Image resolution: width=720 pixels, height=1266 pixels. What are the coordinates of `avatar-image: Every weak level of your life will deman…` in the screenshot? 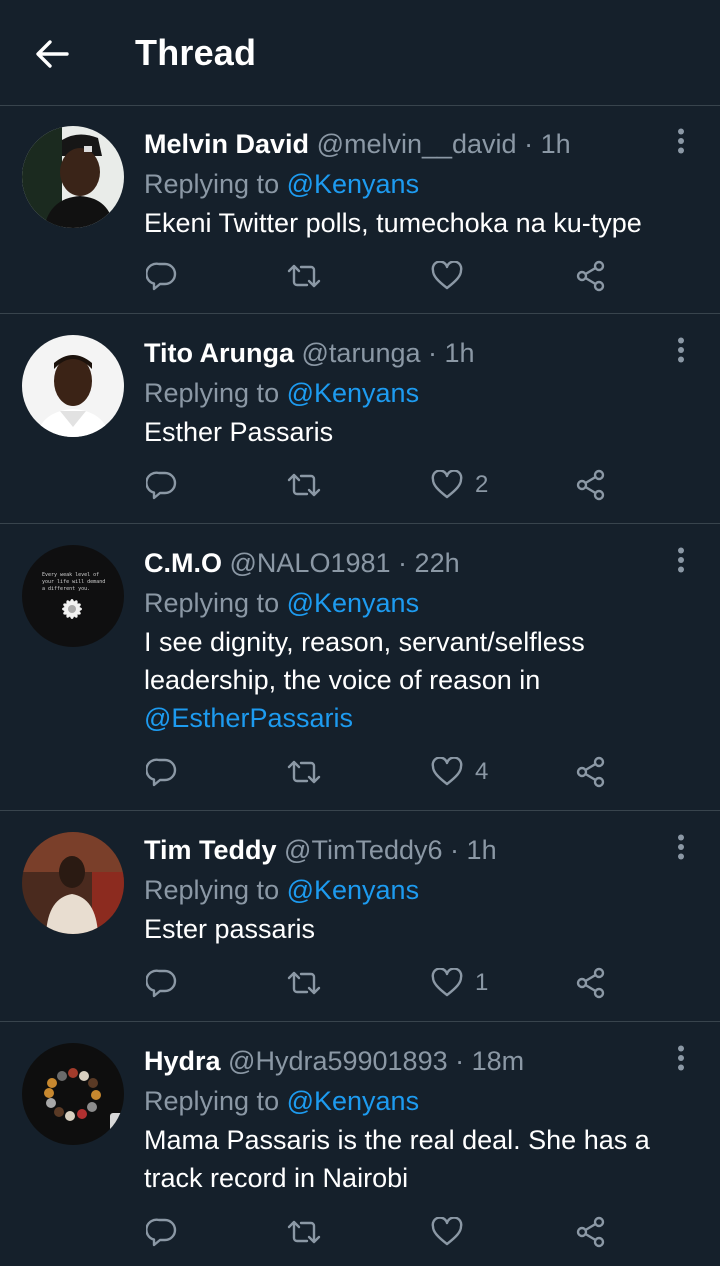 It's located at (73, 596).